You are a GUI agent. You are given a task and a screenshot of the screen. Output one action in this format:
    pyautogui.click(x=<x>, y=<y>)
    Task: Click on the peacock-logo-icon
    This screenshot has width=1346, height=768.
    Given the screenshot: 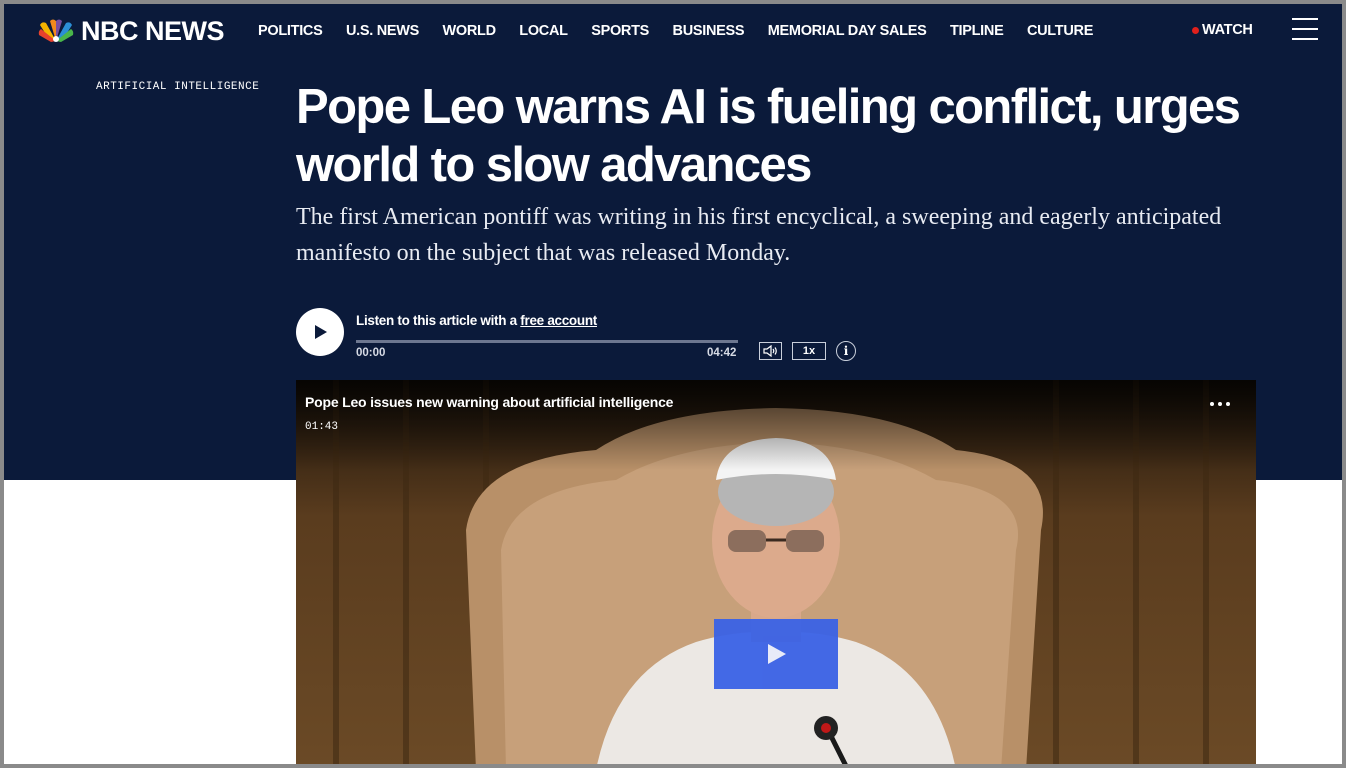 What is the action you would take?
    pyautogui.click(x=56, y=30)
    